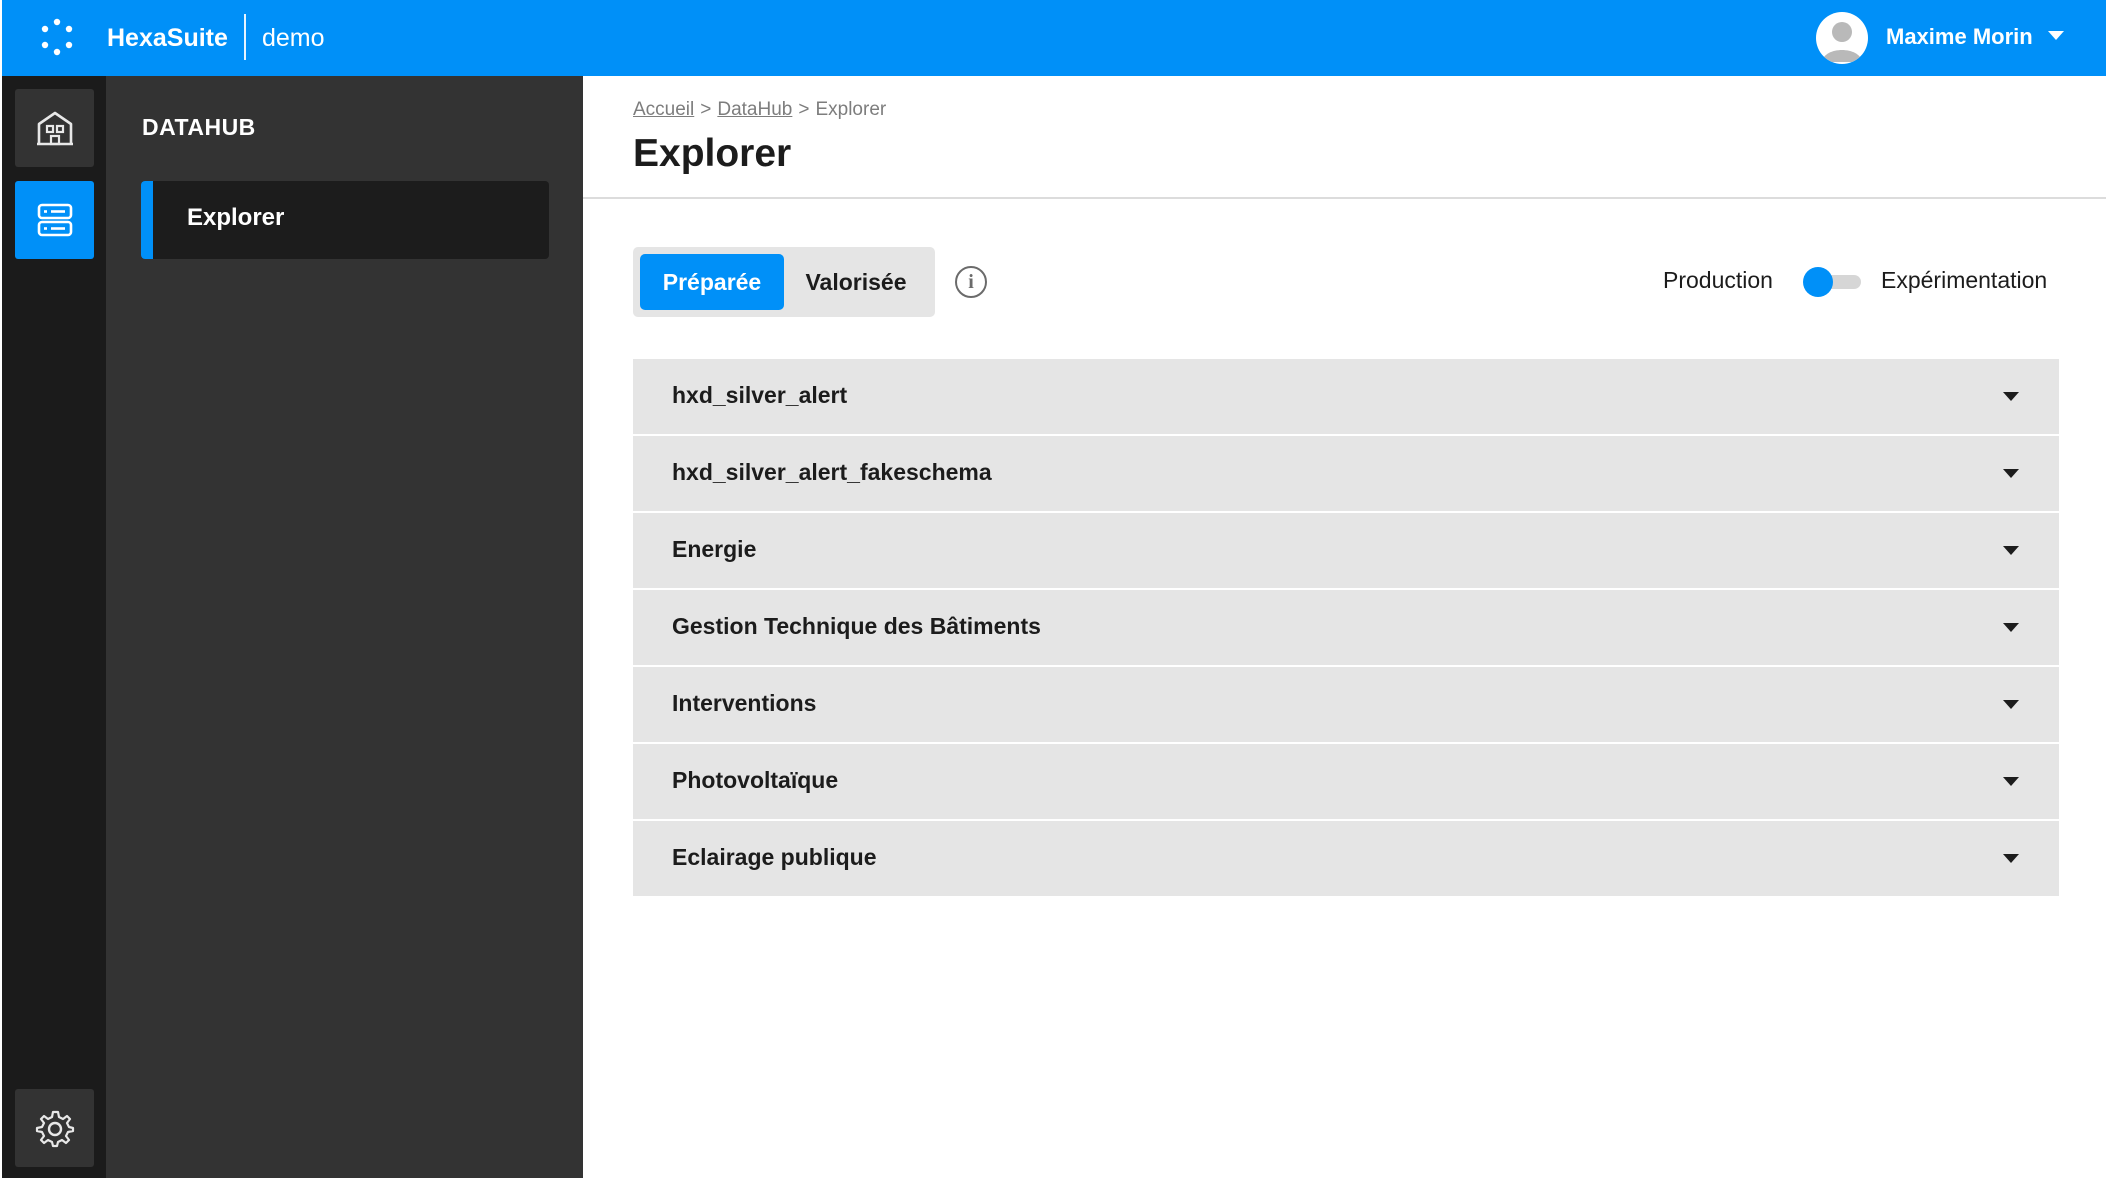  I want to click on dataset-row: Energie, so click(1346, 550).